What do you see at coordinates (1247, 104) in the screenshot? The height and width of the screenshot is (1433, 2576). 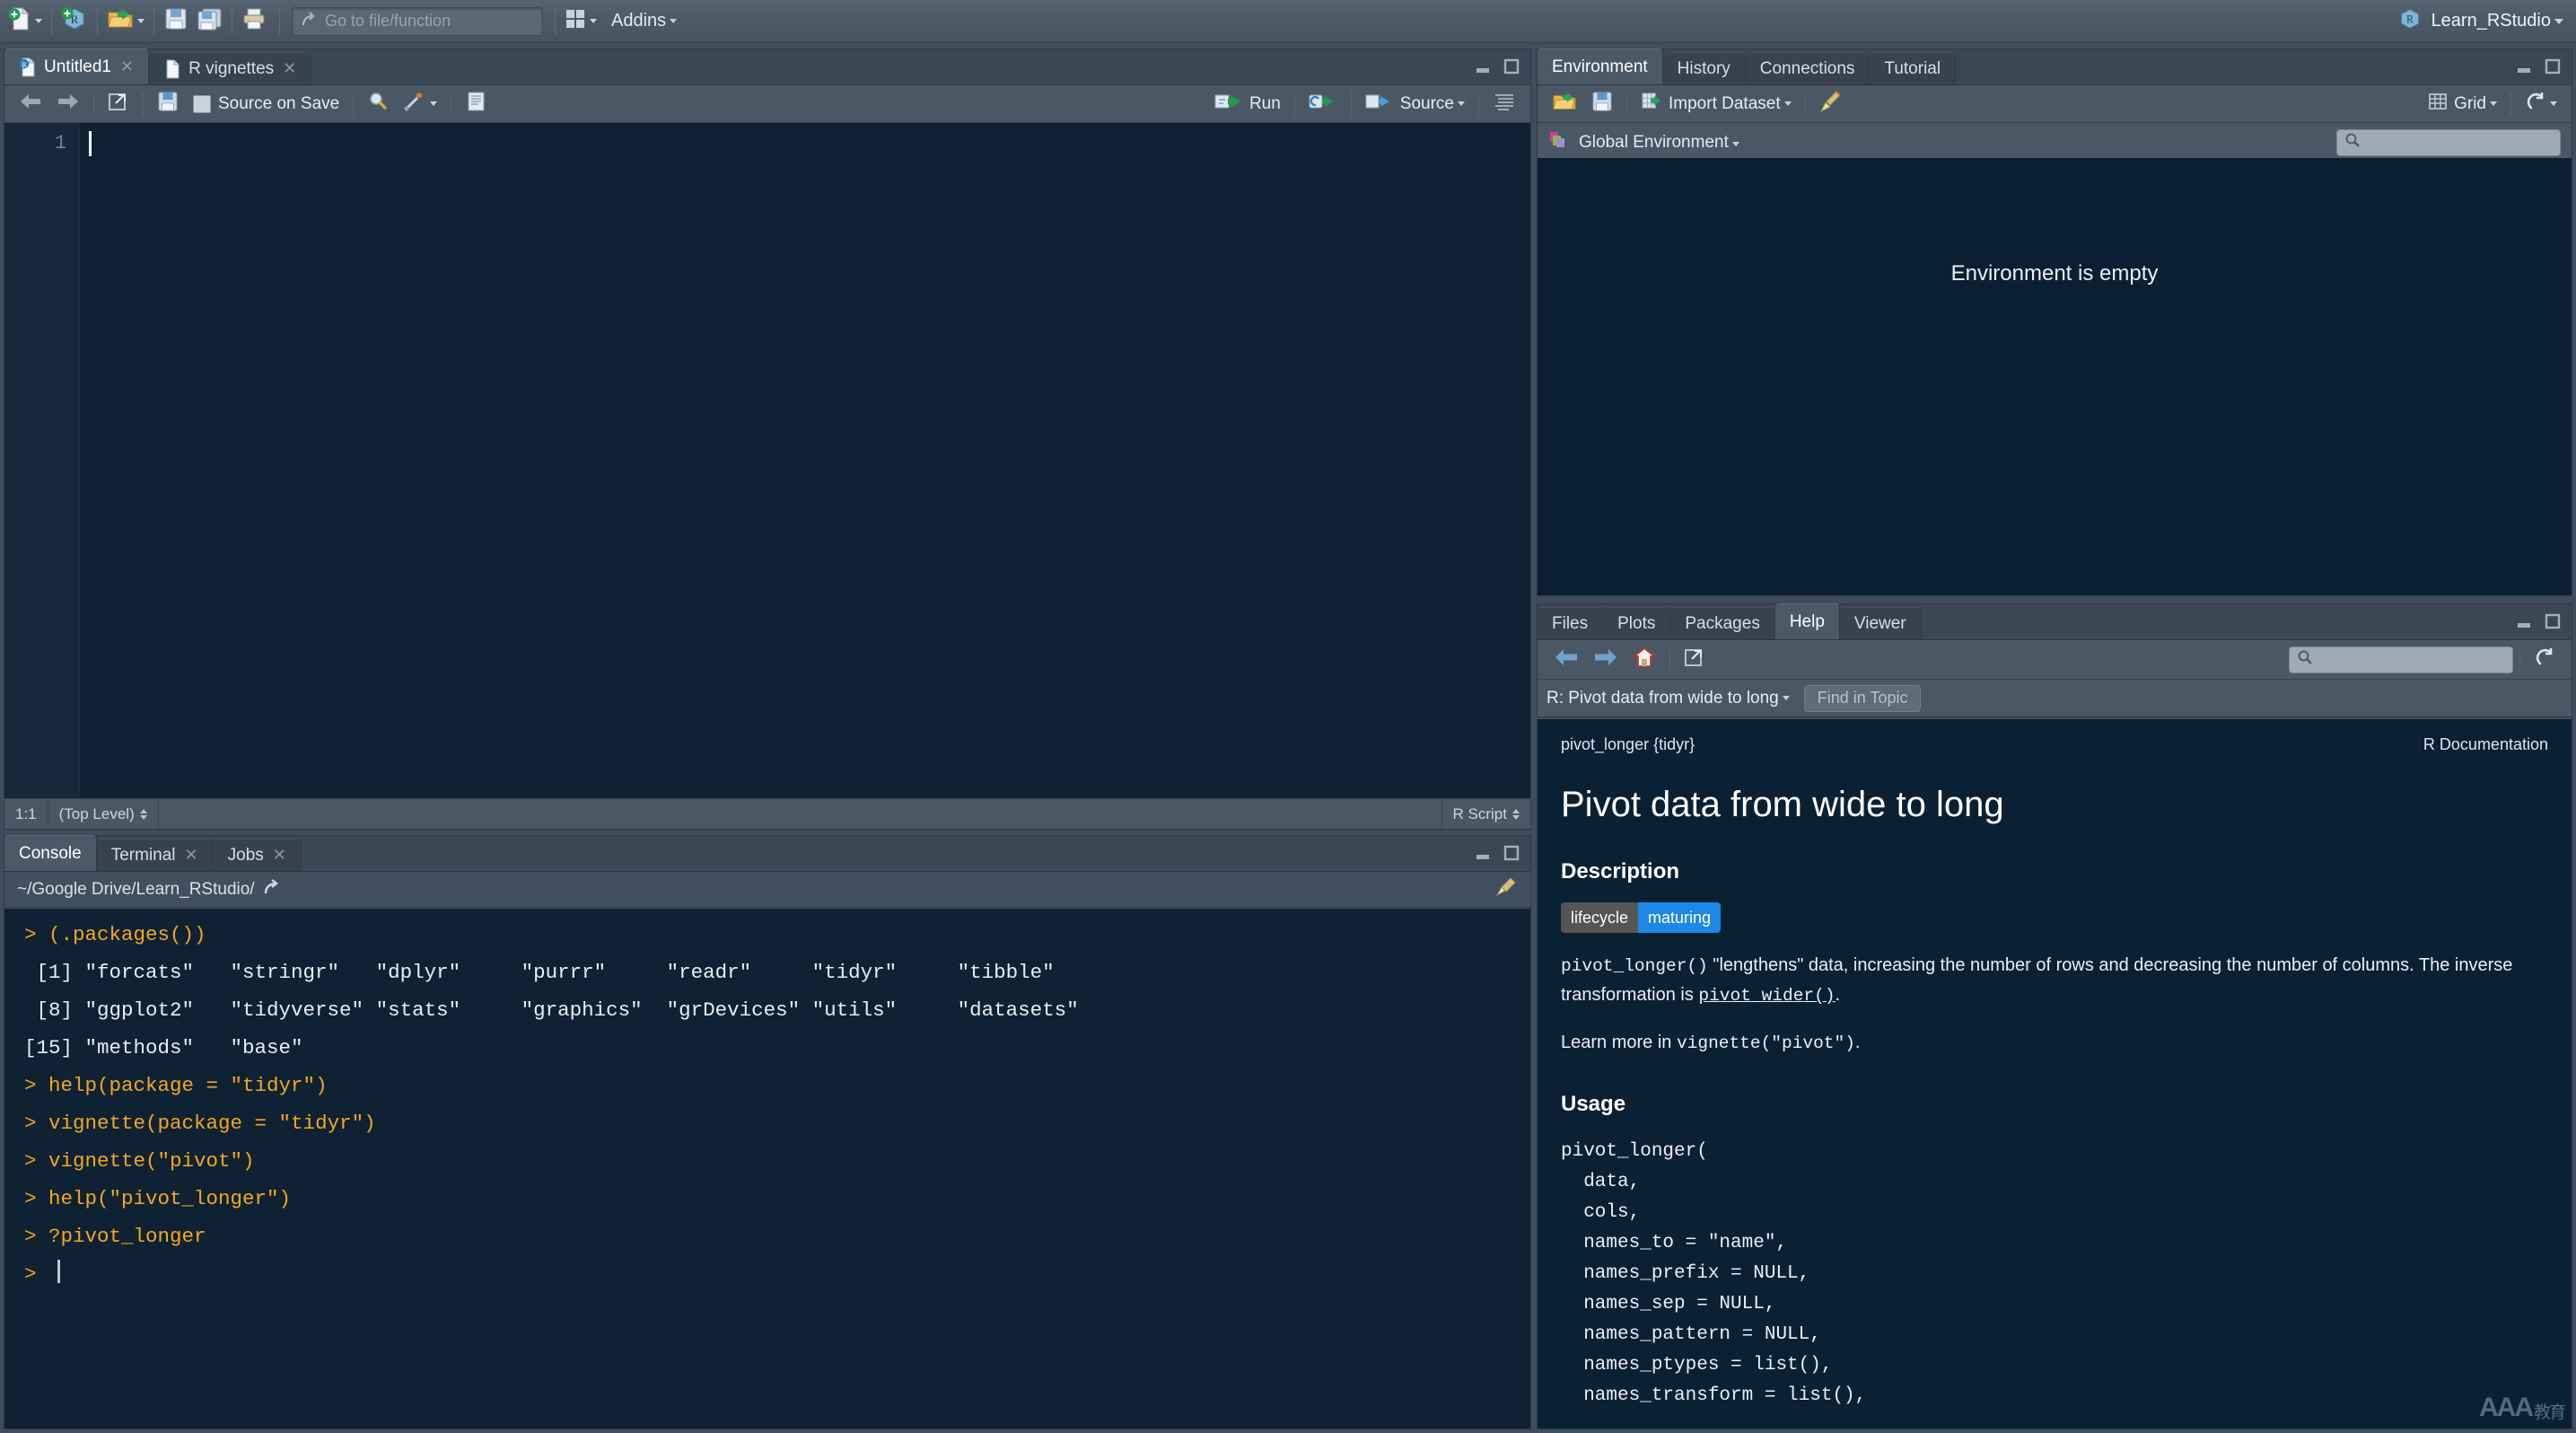 I see `run-button: Run` at bounding box center [1247, 104].